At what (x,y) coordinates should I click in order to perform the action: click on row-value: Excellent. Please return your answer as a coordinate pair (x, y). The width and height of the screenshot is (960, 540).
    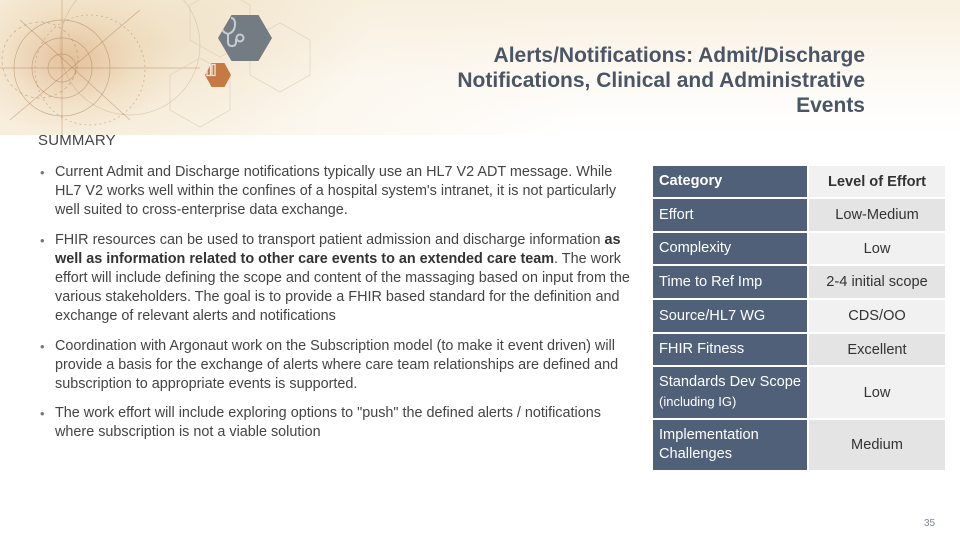
    Looking at the image, I should click on (877, 349).